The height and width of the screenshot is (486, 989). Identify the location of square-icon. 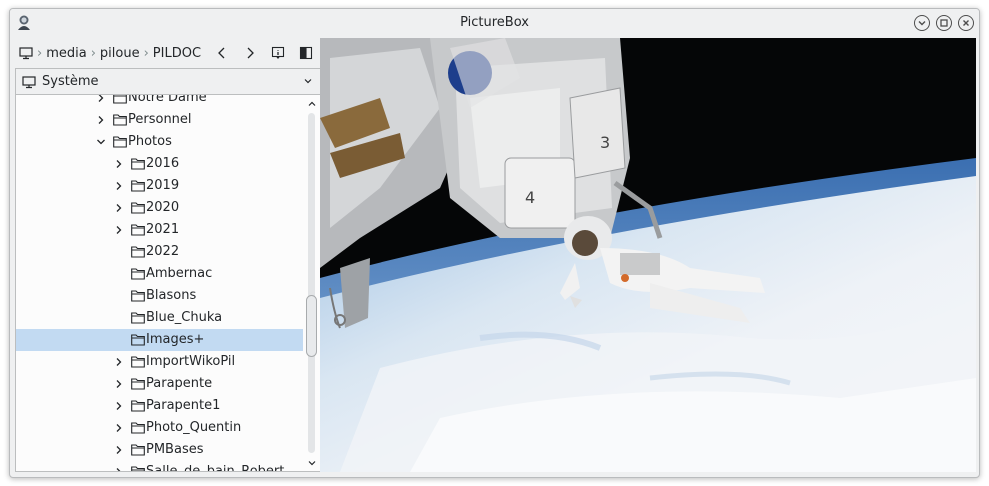
(944, 23).